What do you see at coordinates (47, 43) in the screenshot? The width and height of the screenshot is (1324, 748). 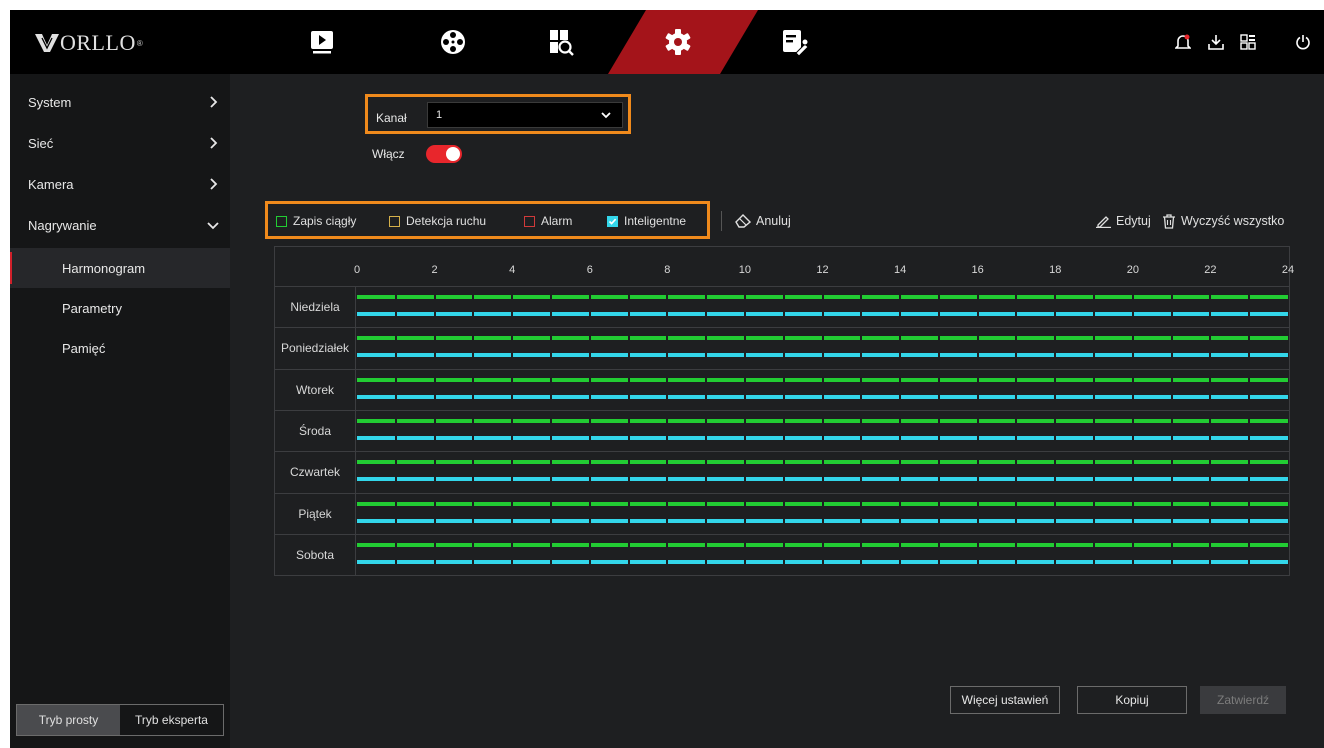 I see `orllo-mark-icon` at bounding box center [47, 43].